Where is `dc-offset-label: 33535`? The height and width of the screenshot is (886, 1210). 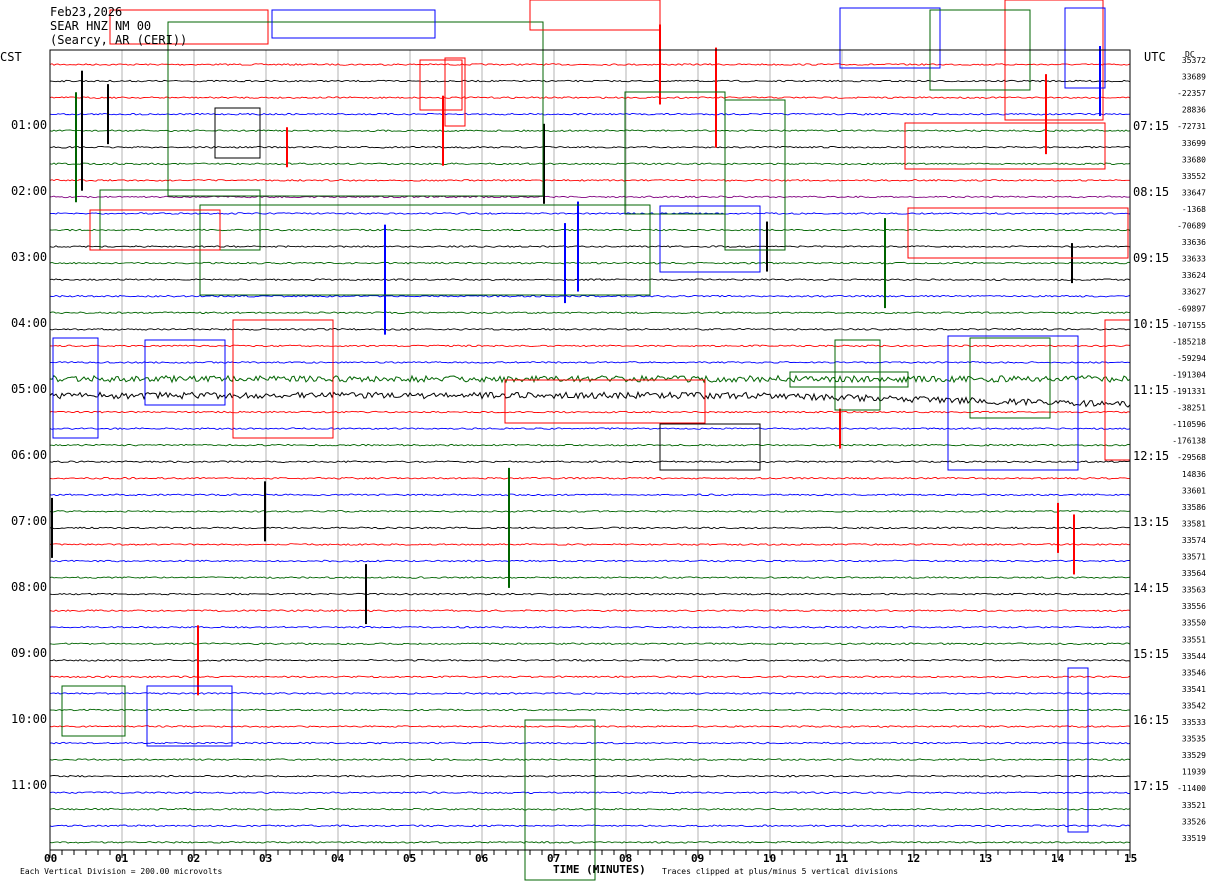 dc-offset-label: 33535 is located at coordinates (1194, 739).